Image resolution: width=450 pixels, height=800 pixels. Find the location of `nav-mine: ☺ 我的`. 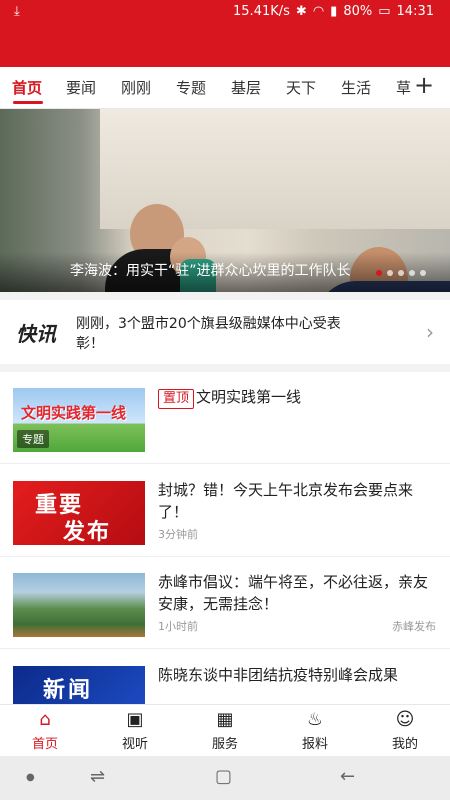

nav-mine: ☺ 我的 is located at coordinates (405, 730).